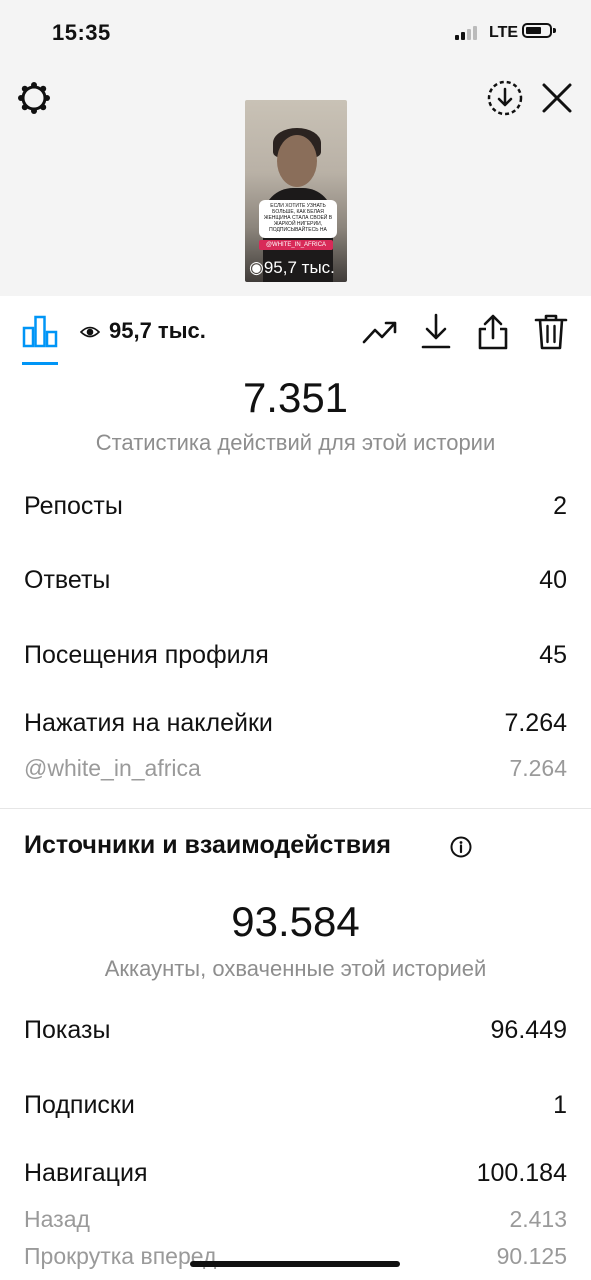  What do you see at coordinates (295, 289) in the screenshot?
I see `selection-pointer` at bounding box center [295, 289].